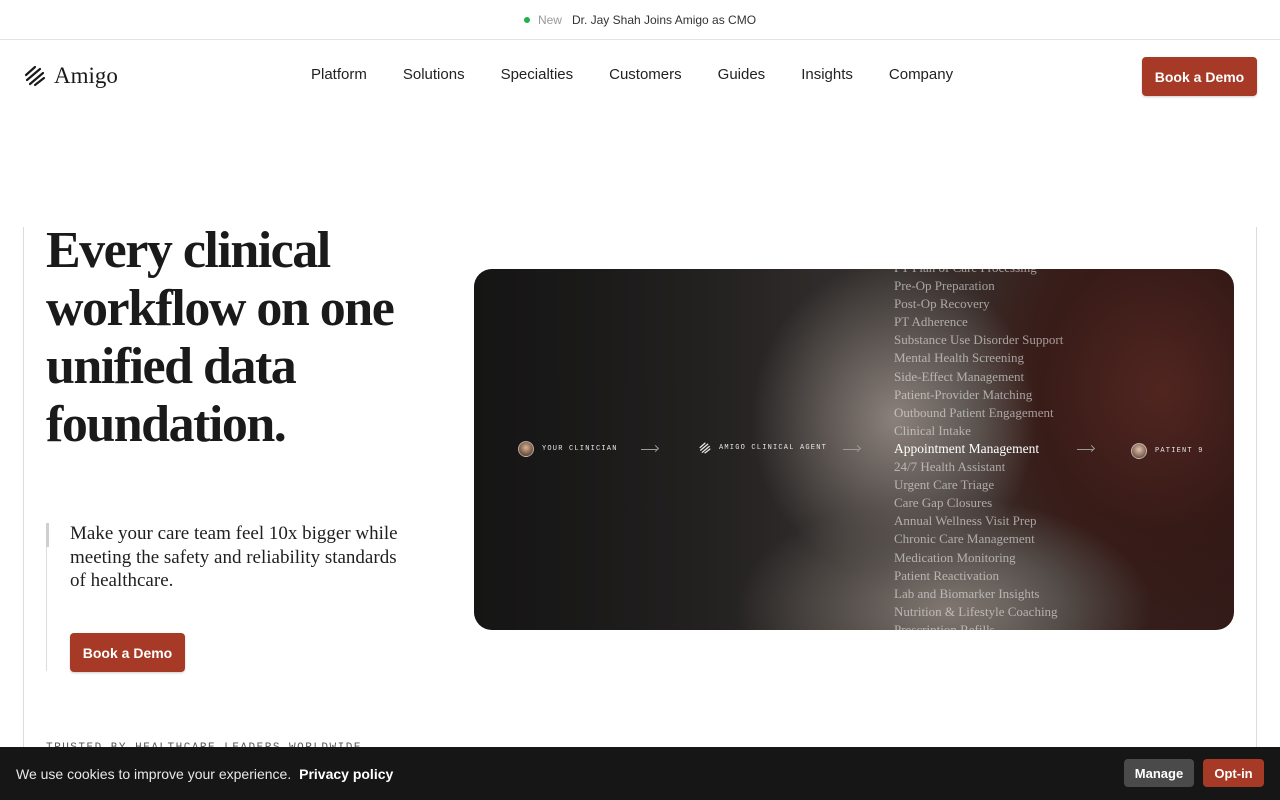 The height and width of the screenshot is (800, 1280). I want to click on nav-company: Company, so click(921, 74).